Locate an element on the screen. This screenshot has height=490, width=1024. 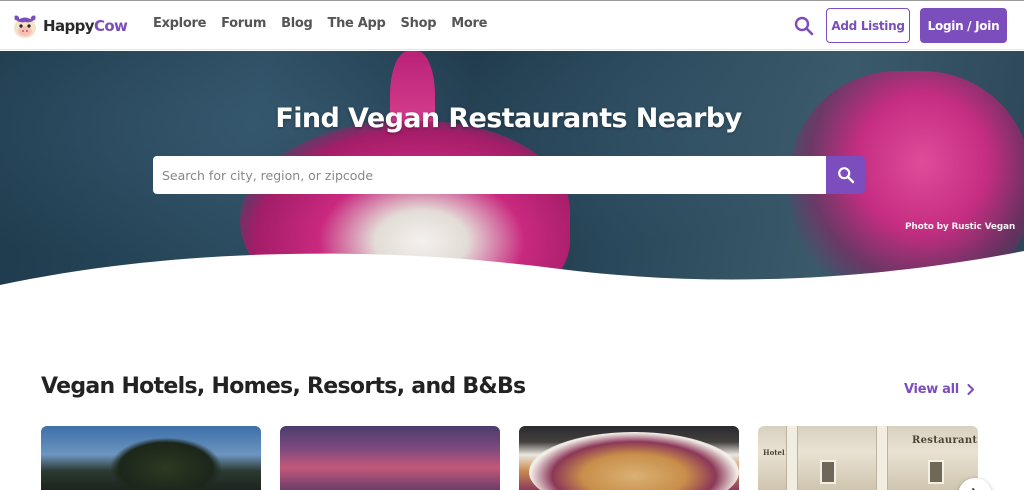
main-nav: Explore Forum Blog The App Shop More is located at coordinates (327, 23).